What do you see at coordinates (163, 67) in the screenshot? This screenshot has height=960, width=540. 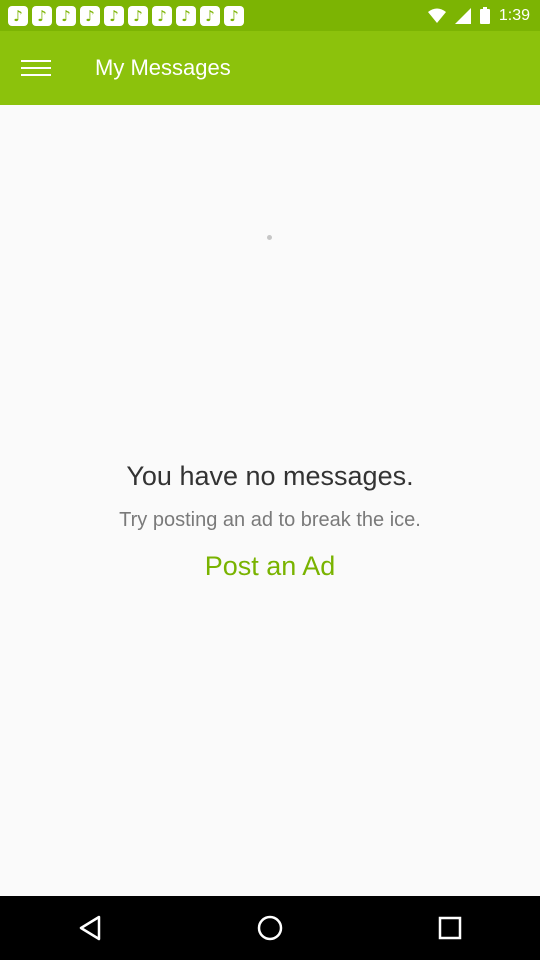 I see `page-title: My Messages` at bounding box center [163, 67].